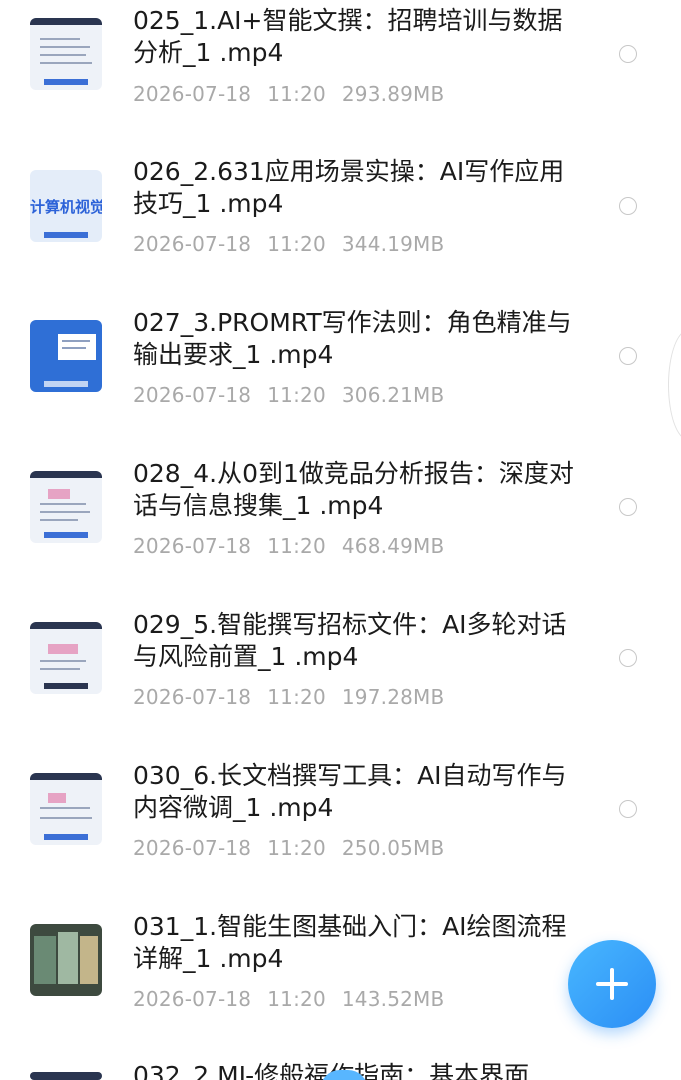 This screenshot has width=681, height=1080. What do you see at coordinates (352, 338) in the screenshot?
I see `file-name: 027_3.PROMRT写作法则：角色精准与输出要求_1 .mp4` at bounding box center [352, 338].